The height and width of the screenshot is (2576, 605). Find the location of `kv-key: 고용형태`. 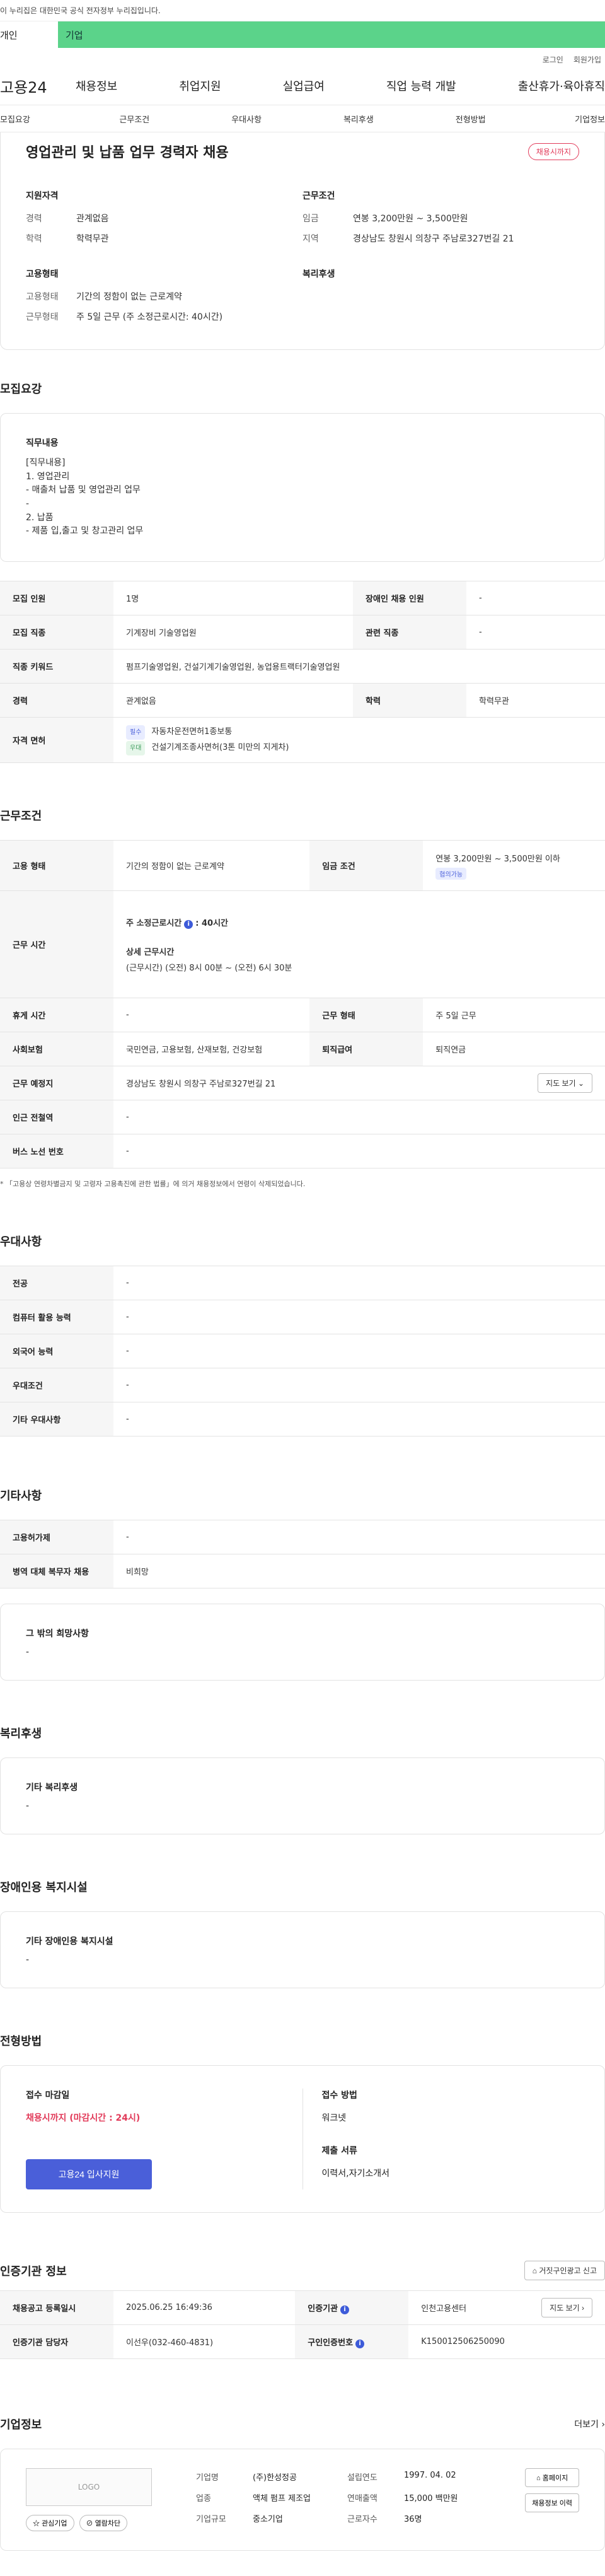

kv-key: 고용형태 is located at coordinates (42, 297).